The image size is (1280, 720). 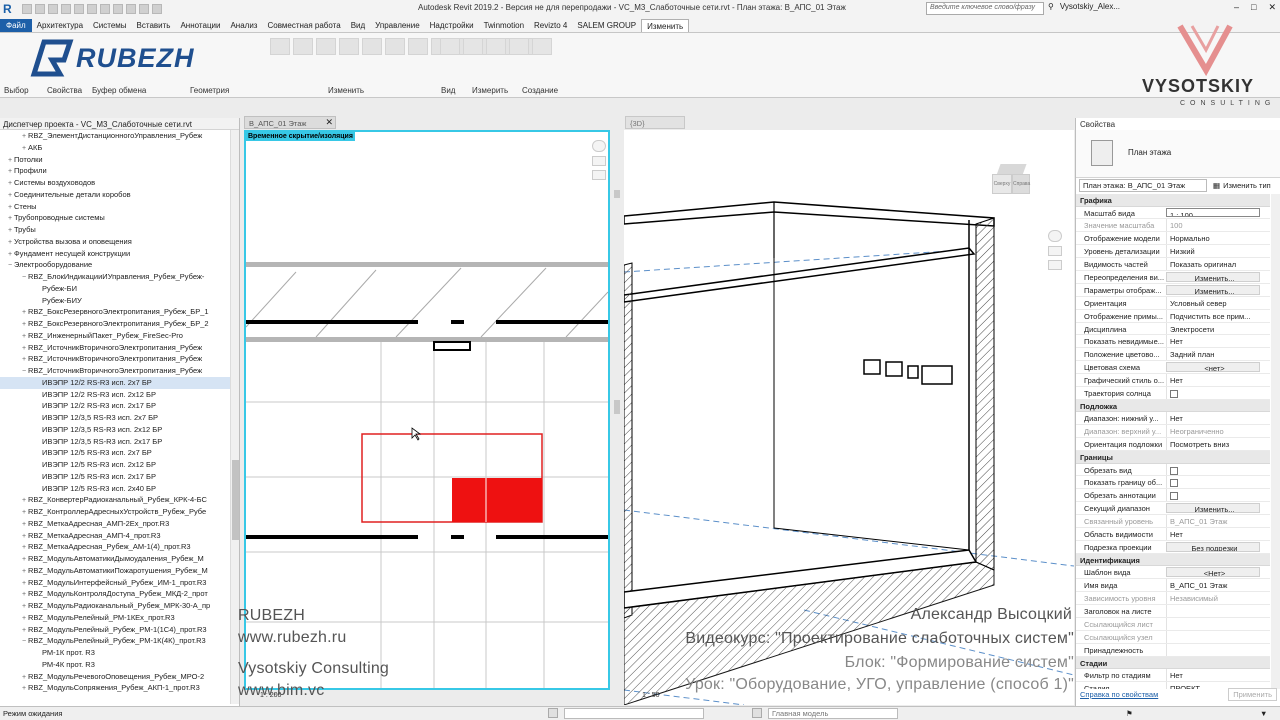 What do you see at coordinates (115, 406) in the screenshot?
I see `tree-item: ИВЭПР 12/2 RS-R3 исп. 2х17 БР` at bounding box center [115, 406].